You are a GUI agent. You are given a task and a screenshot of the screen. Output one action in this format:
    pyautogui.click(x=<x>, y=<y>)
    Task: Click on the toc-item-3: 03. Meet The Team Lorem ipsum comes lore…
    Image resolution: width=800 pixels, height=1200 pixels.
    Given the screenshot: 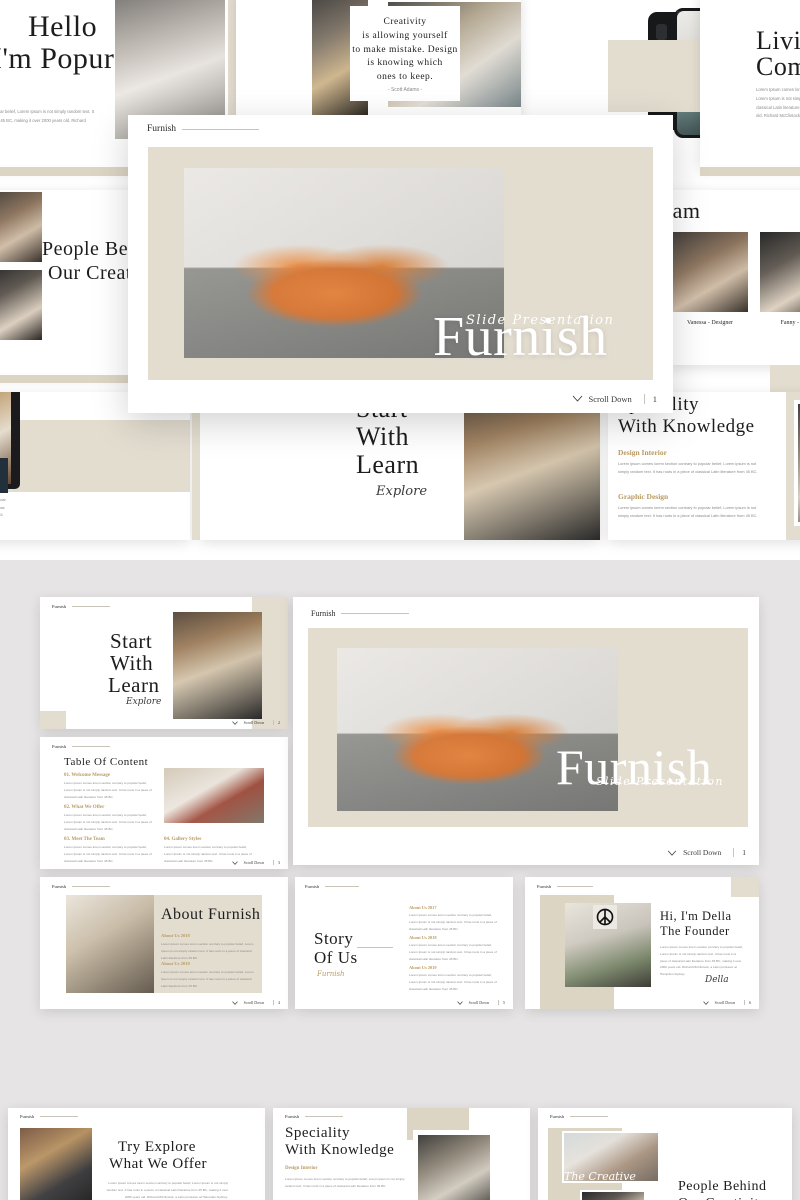 What is the action you would take?
    pyautogui.click(x=109, y=850)
    